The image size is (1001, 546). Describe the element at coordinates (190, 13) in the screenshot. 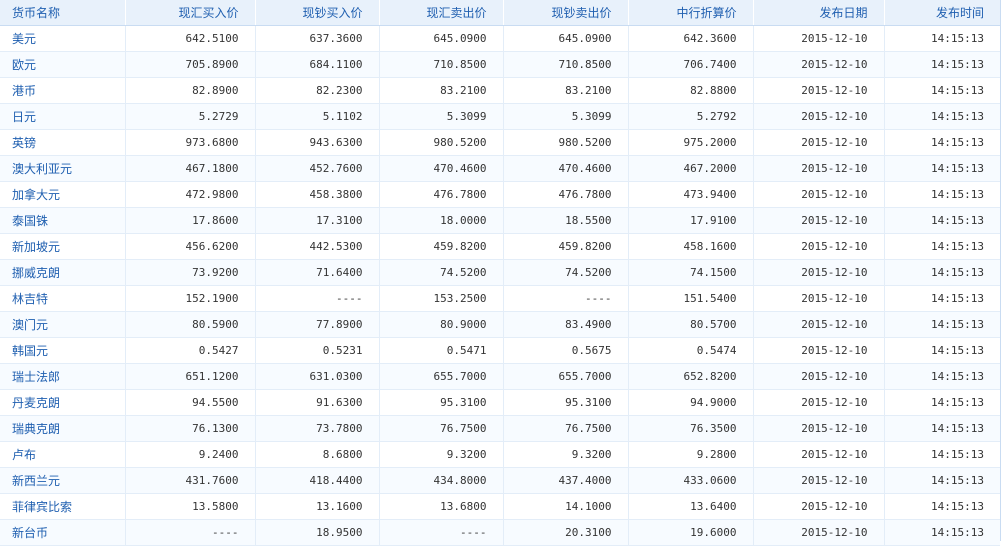

I see `header-spot-buy-rate: 现汇买入价` at that location.